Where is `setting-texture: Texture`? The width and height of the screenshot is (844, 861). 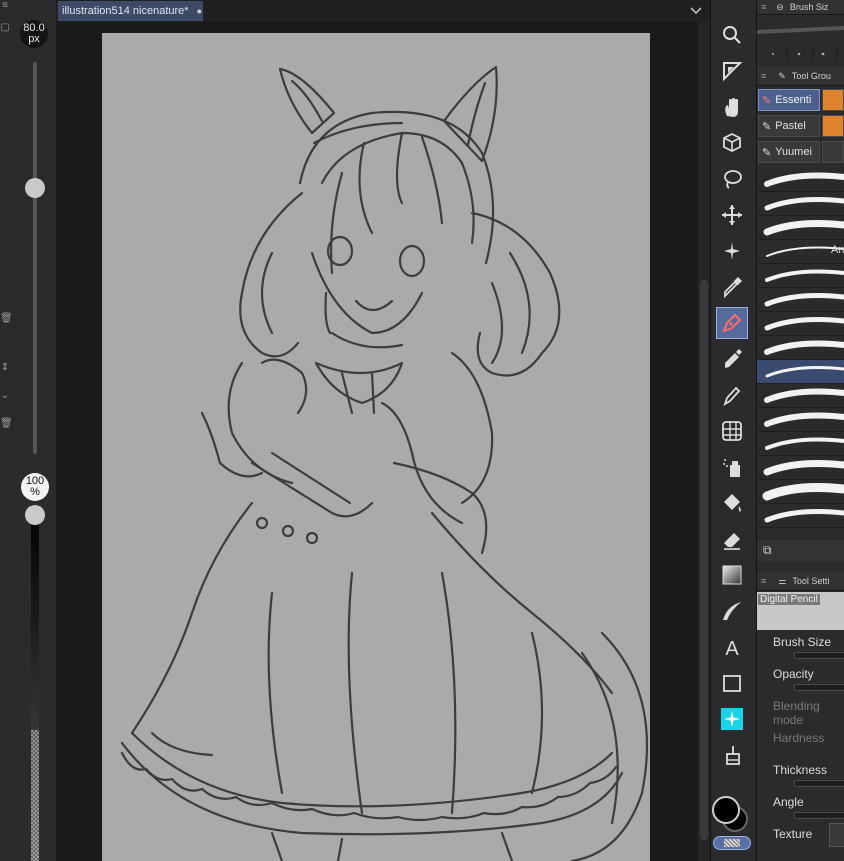
setting-texture: Texture is located at coordinates (800, 840).